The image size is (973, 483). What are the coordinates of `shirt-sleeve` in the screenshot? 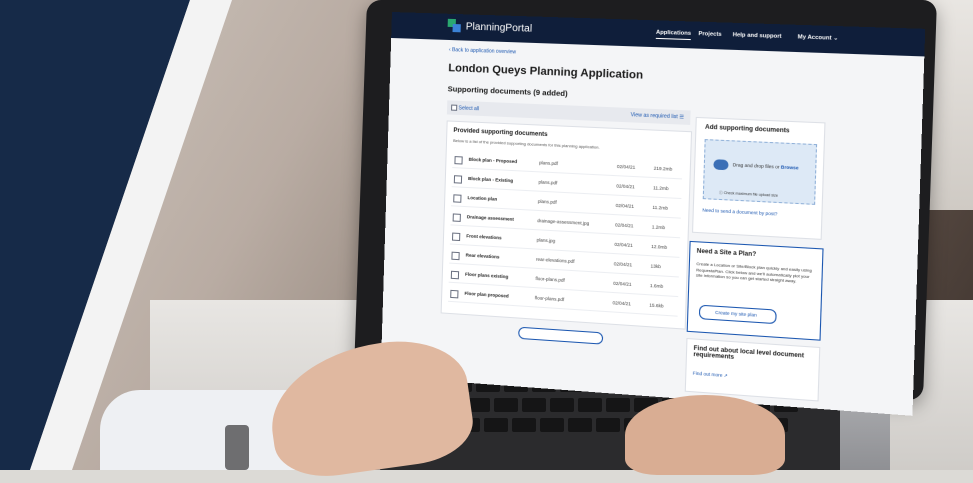 It's located at (200, 430).